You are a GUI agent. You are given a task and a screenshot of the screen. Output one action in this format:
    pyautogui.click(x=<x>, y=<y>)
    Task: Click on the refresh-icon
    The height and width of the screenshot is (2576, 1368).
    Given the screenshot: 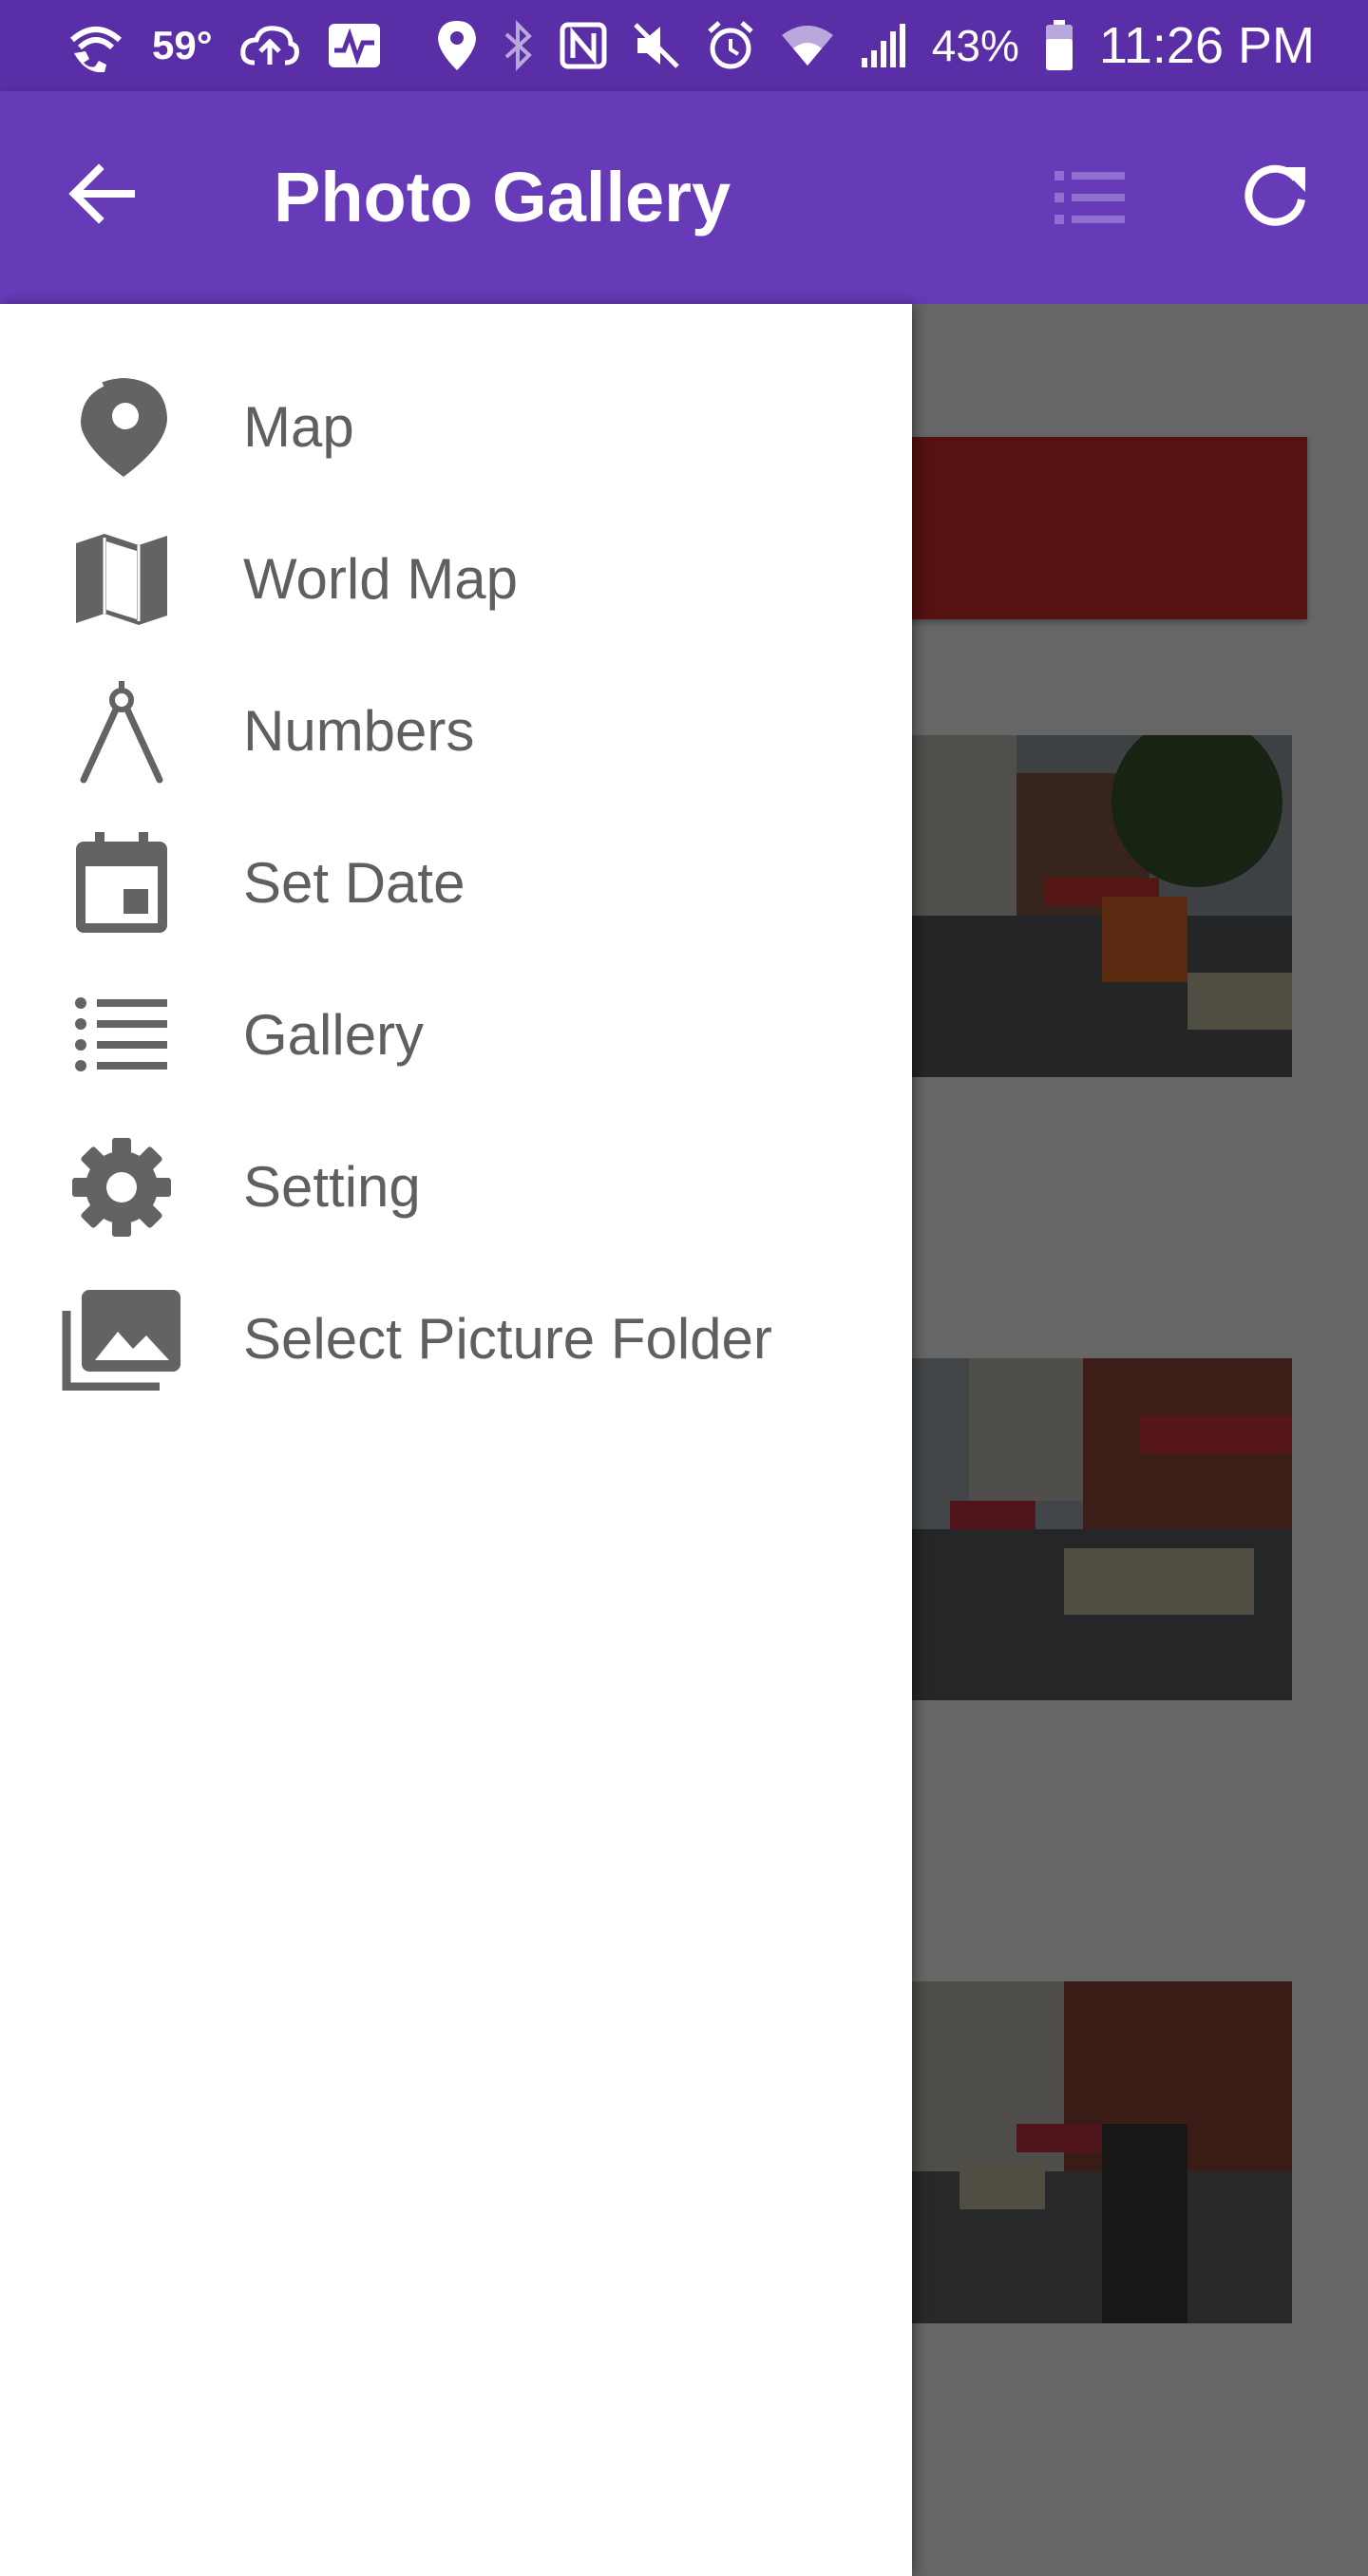 What is the action you would take?
    pyautogui.click(x=1275, y=200)
    